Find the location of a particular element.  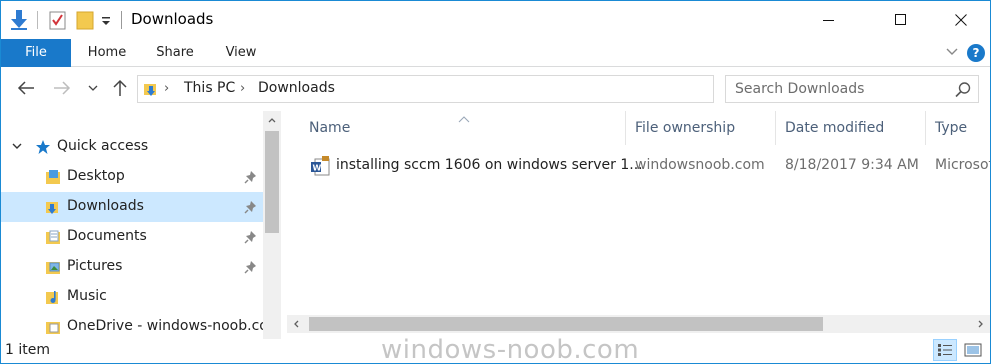

nav-item-label: Downloads is located at coordinates (105, 206).